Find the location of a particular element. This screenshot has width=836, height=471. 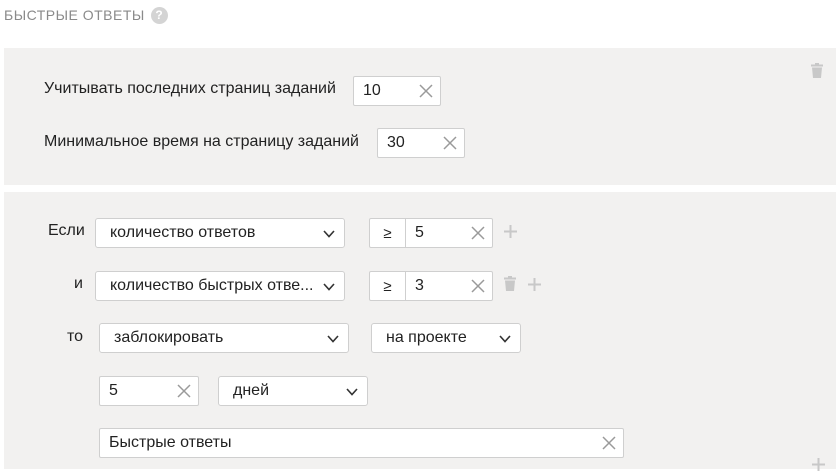

condition-1-metric-select: количество ответов is located at coordinates (220, 233).